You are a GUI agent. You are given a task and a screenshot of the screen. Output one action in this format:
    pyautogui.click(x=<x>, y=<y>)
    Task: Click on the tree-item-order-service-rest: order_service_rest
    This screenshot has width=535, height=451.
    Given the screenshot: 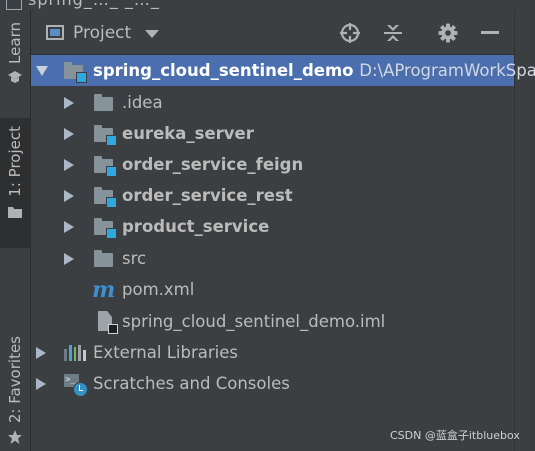 What is the action you would take?
    pyautogui.click(x=272, y=195)
    